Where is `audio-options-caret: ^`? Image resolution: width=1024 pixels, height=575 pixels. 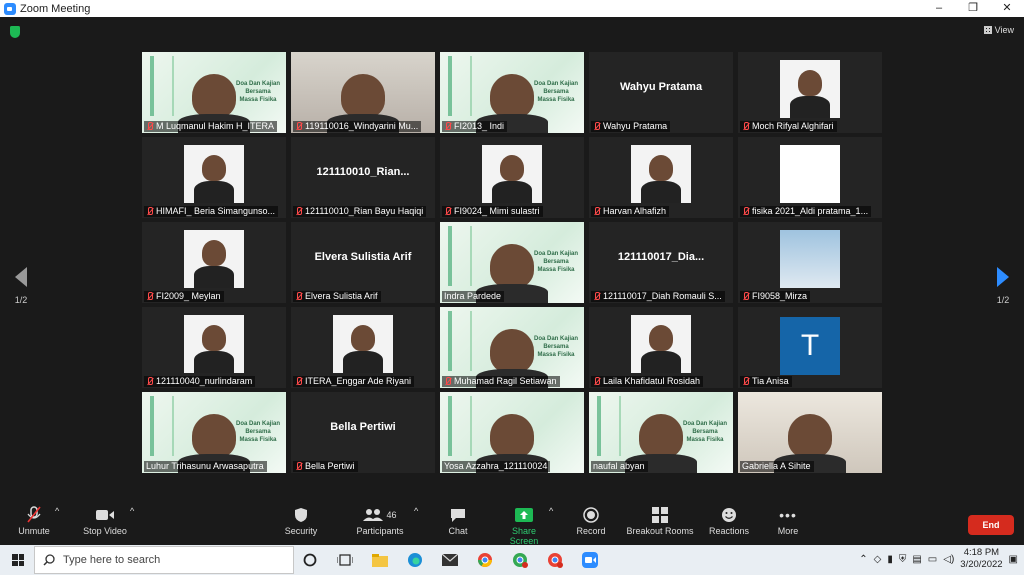
audio-options-caret: ^ is located at coordinates (57, 511).